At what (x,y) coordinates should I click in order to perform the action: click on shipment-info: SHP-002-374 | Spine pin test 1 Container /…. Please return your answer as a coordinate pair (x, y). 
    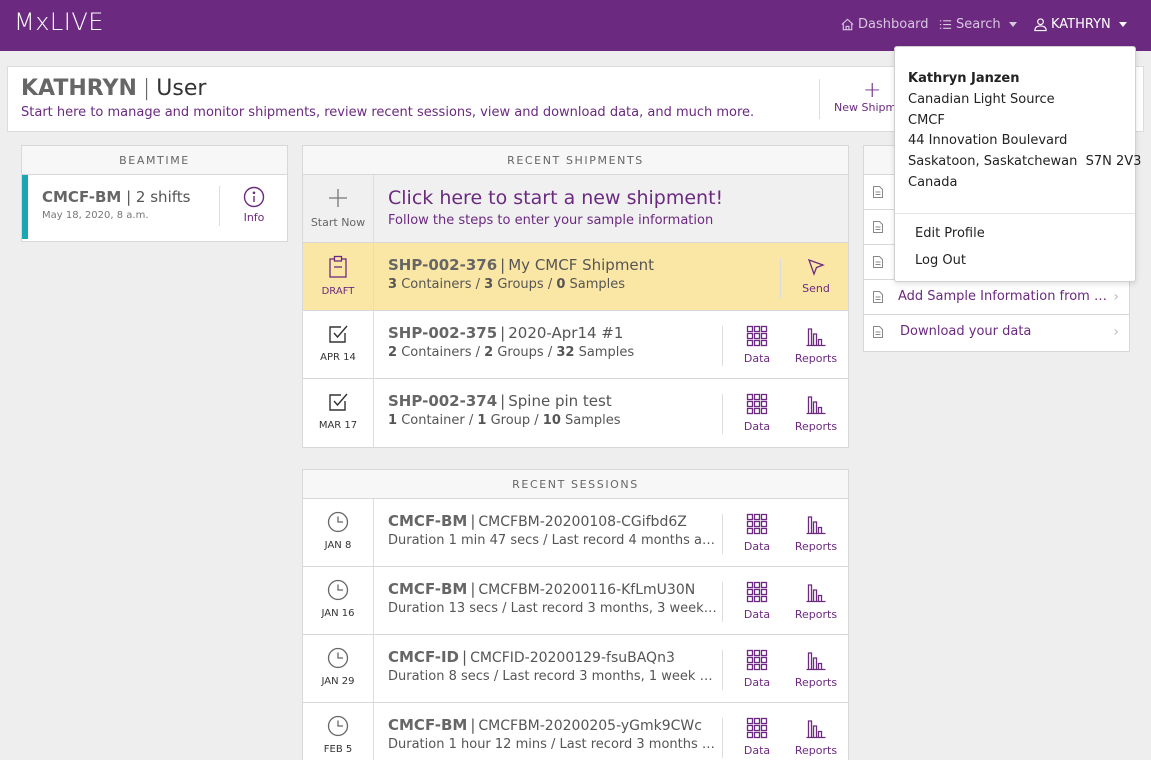
    Looking at the image, I should click on (553, 410).